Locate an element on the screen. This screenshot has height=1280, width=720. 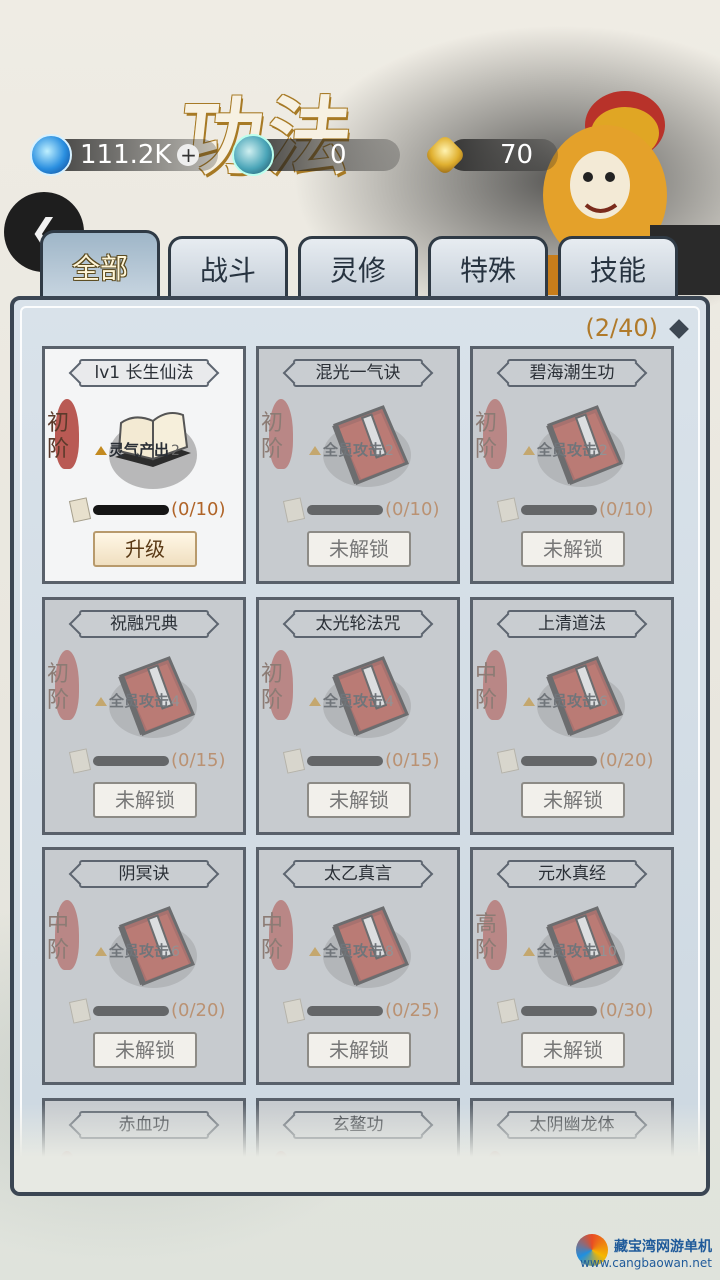
bonus-value: 4 is located at coordinates (389, 702).